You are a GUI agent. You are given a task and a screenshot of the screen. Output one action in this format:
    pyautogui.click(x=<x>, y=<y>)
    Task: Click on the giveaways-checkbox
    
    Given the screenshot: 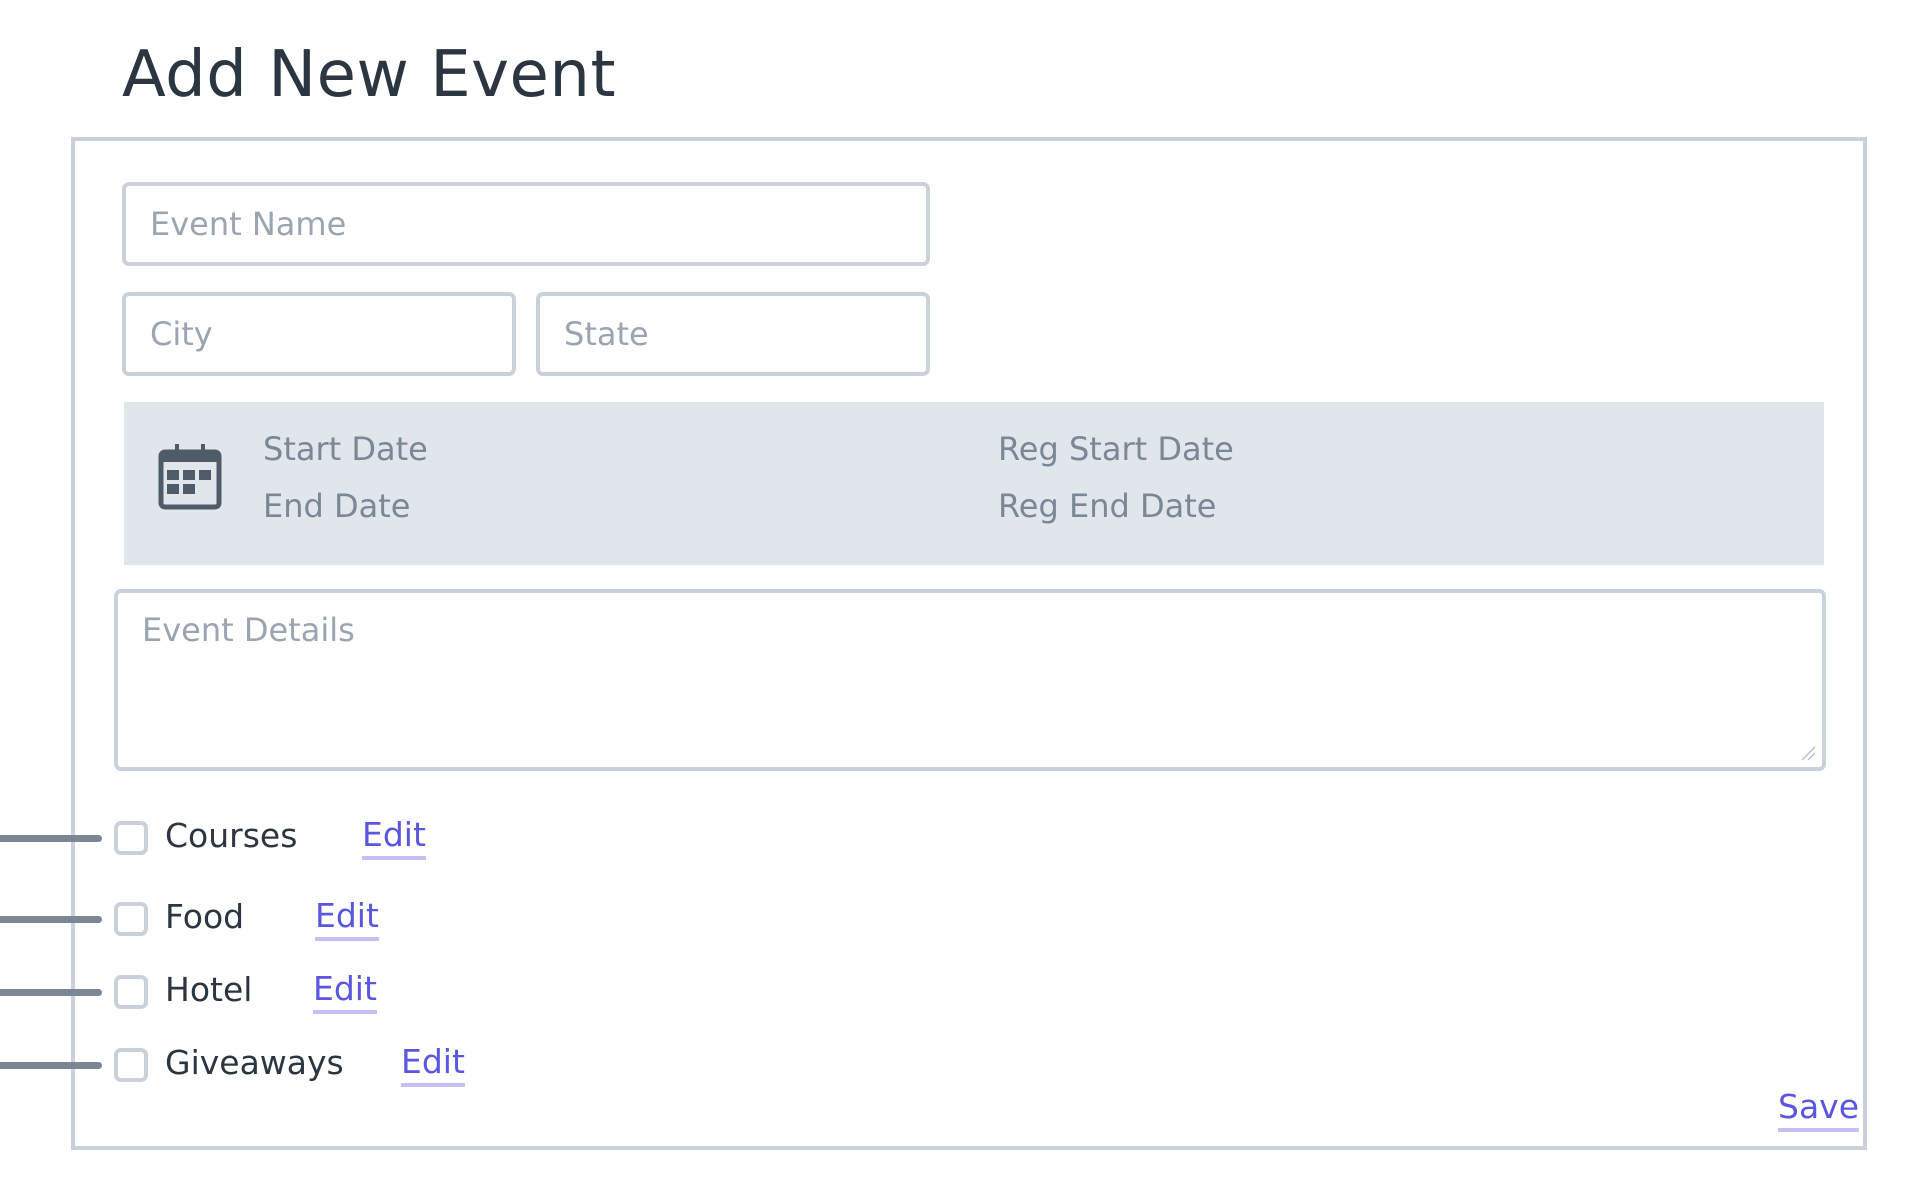 What is the action you would take?
    pyautogui.click(x=131, y=1065)
    